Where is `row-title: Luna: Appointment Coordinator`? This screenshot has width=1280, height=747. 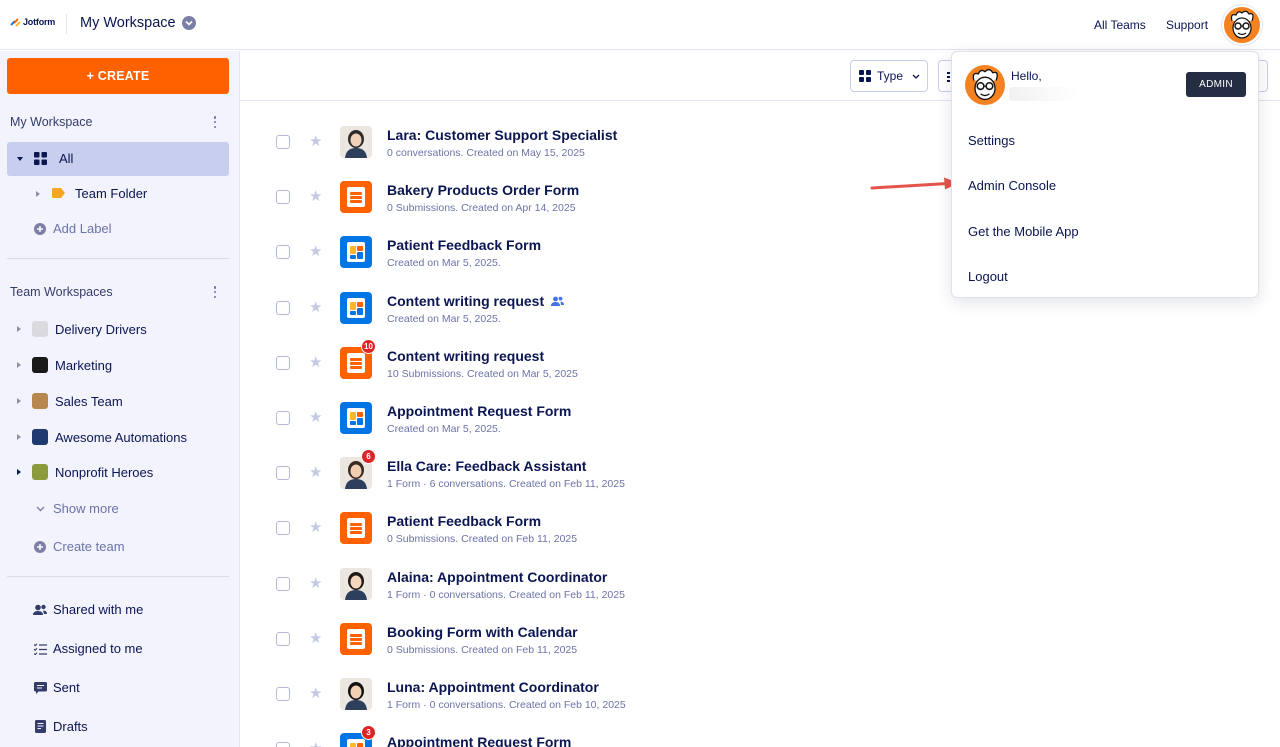
row-title: Luna: Appointment Coordinator is located at coordinates (493, 687).